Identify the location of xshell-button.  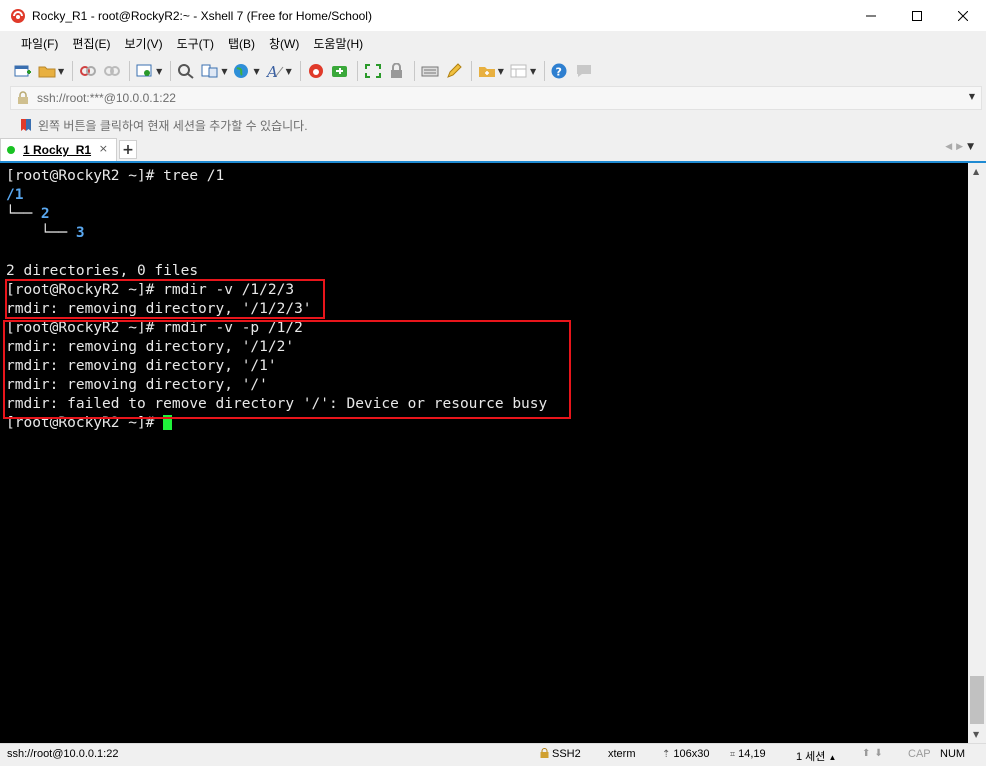
(316, 71).